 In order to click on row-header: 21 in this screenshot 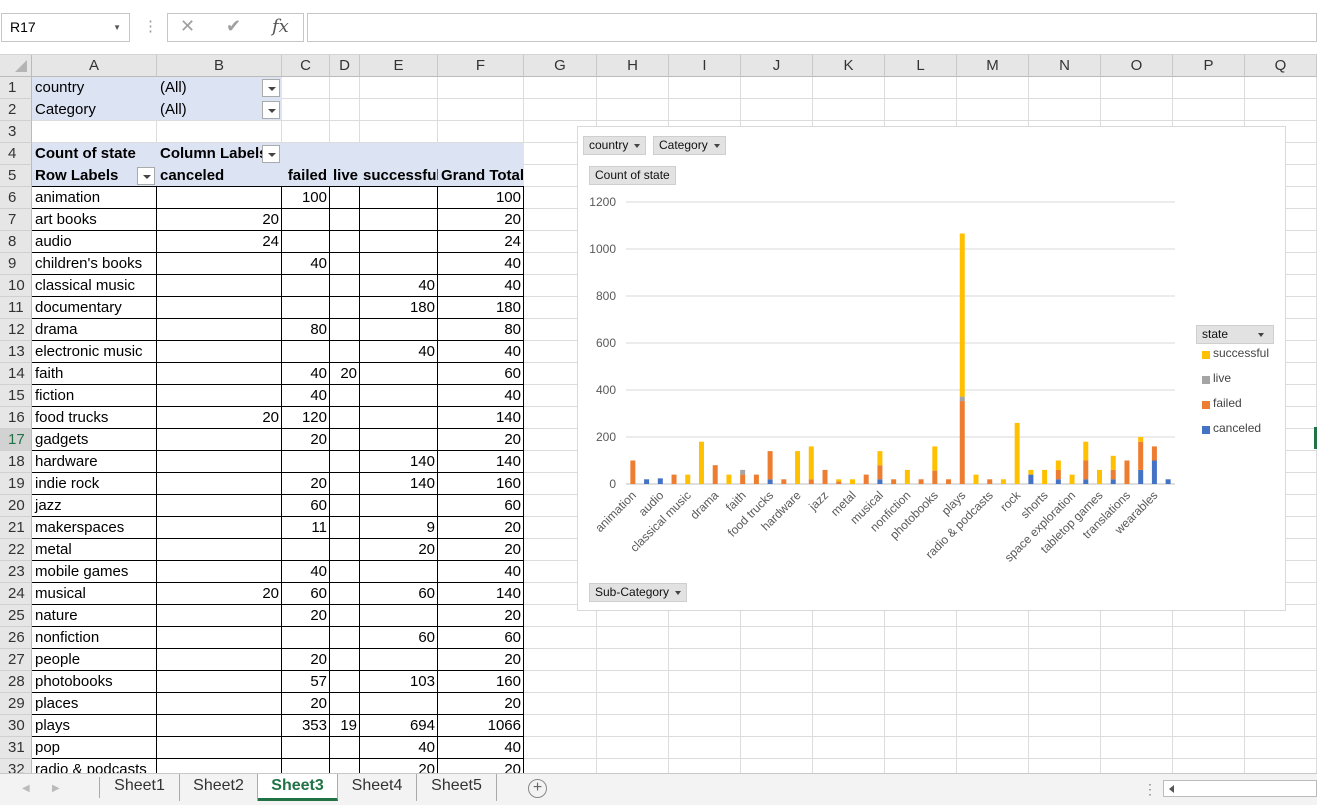, I will do `click(16, 528)`.